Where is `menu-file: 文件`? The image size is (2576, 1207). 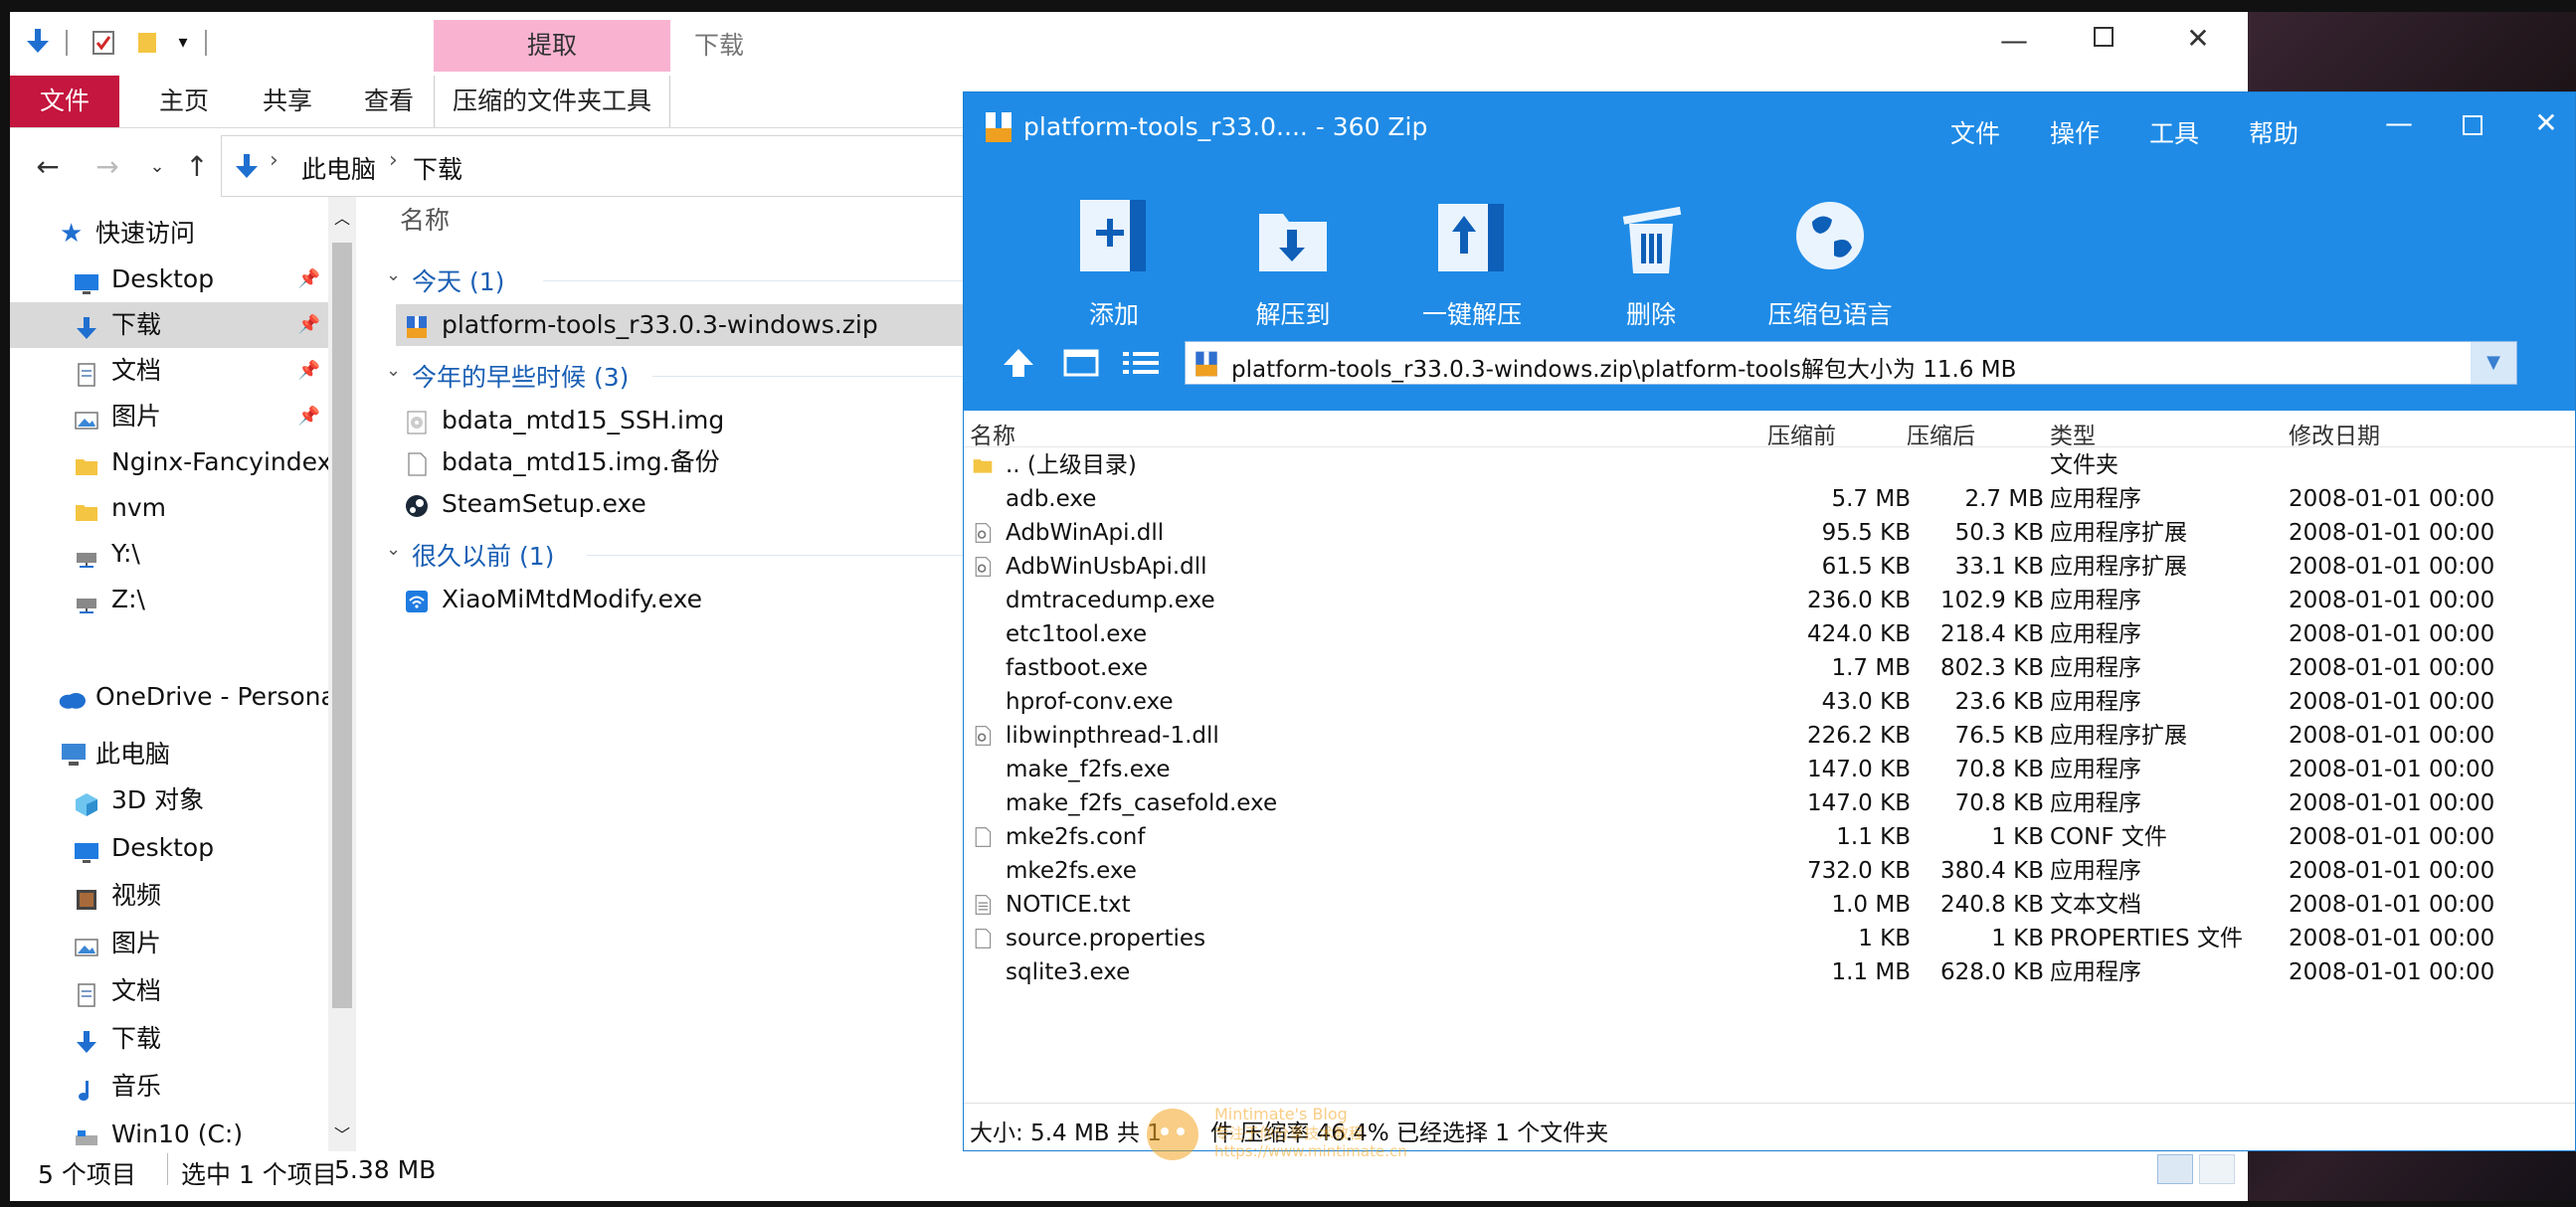
menu-file: 文件 is located at coordinates (1975, 132).